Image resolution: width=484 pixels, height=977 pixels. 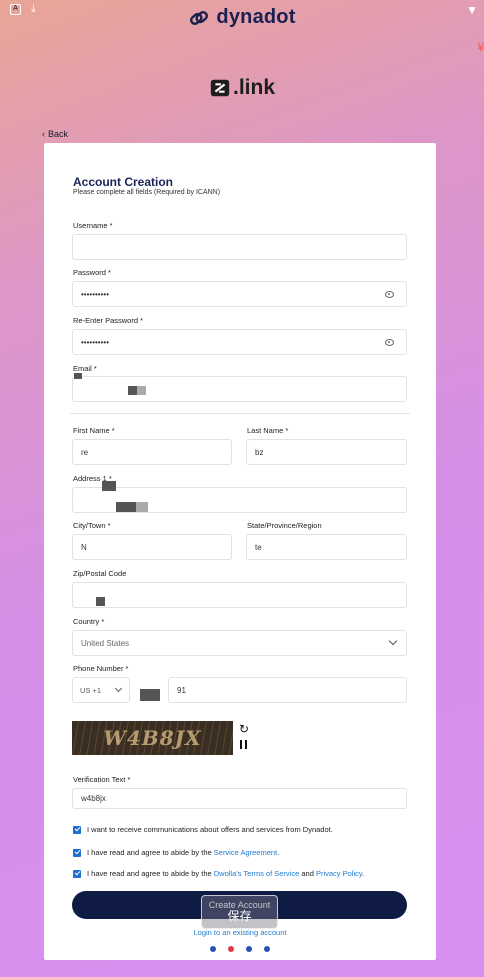 What do you see at coordinates (239, 294) in the screenshot?
I see `password-input: ••••••••••` at bounding box center [239, 294].